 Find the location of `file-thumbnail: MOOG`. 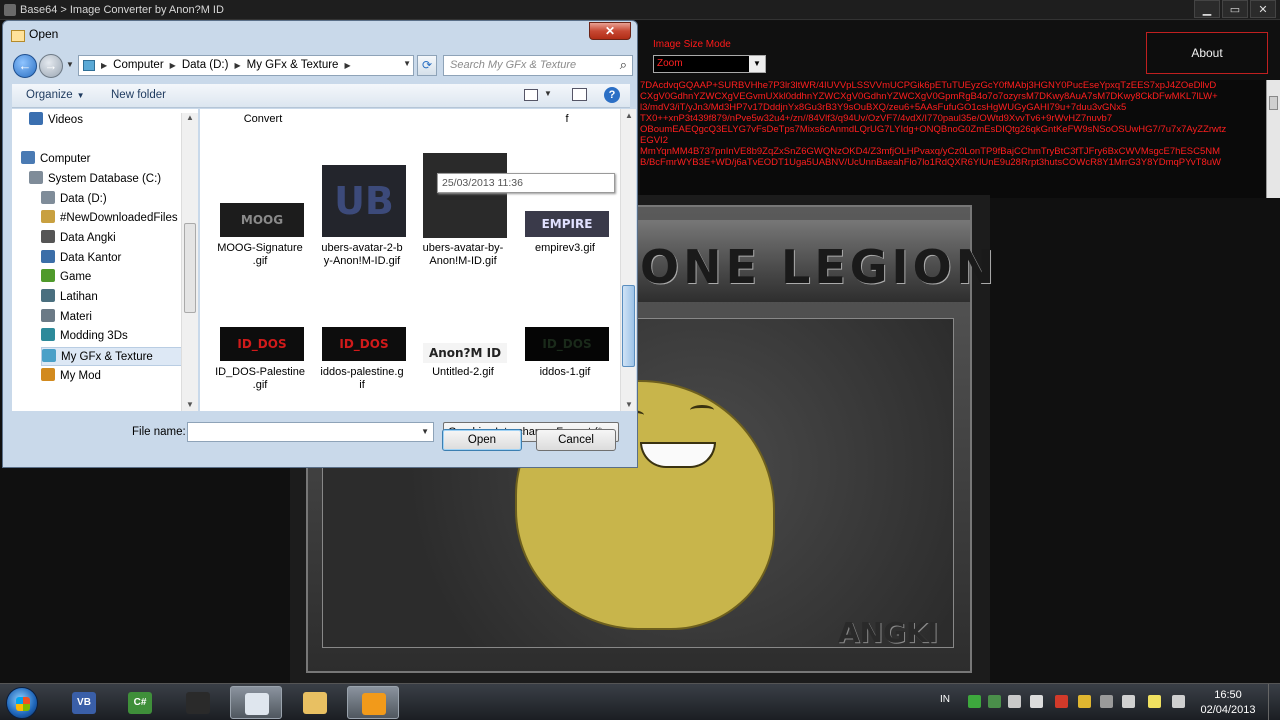

file-thumbnail: MOOG is located at coordinates (262, 220).